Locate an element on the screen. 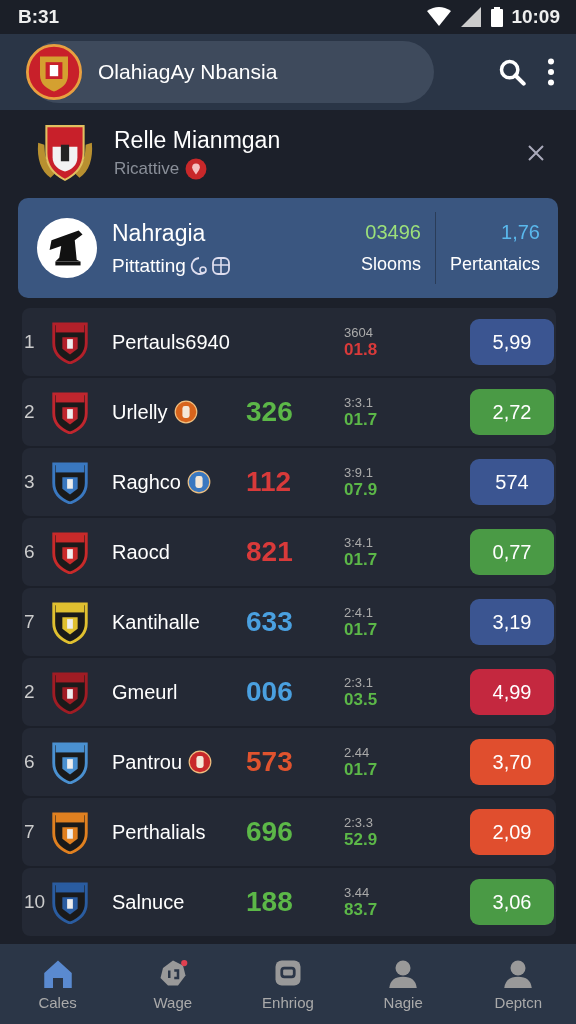  rank-number: 3 is located at coordinates (29, 482).